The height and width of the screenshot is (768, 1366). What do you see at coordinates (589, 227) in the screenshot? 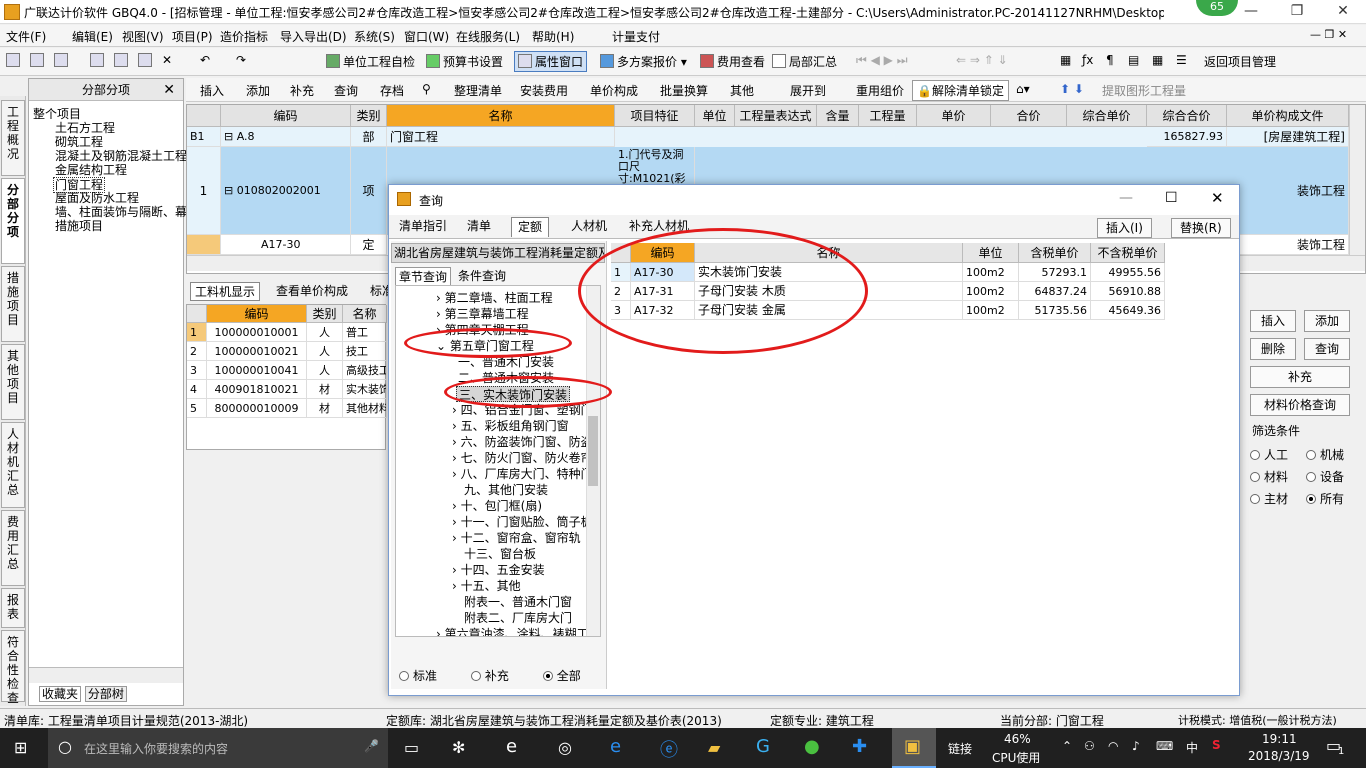
I see `tab-resources: 人材机` at bounding box center [589, 227].